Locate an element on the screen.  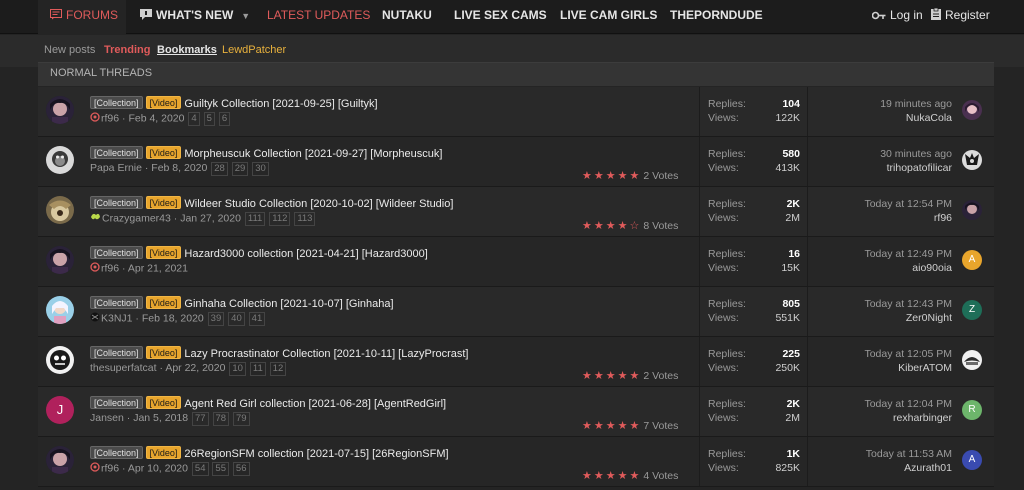
nav-whats-new: WHAT'S NEW ▼ is located at coordinates (195, 17).